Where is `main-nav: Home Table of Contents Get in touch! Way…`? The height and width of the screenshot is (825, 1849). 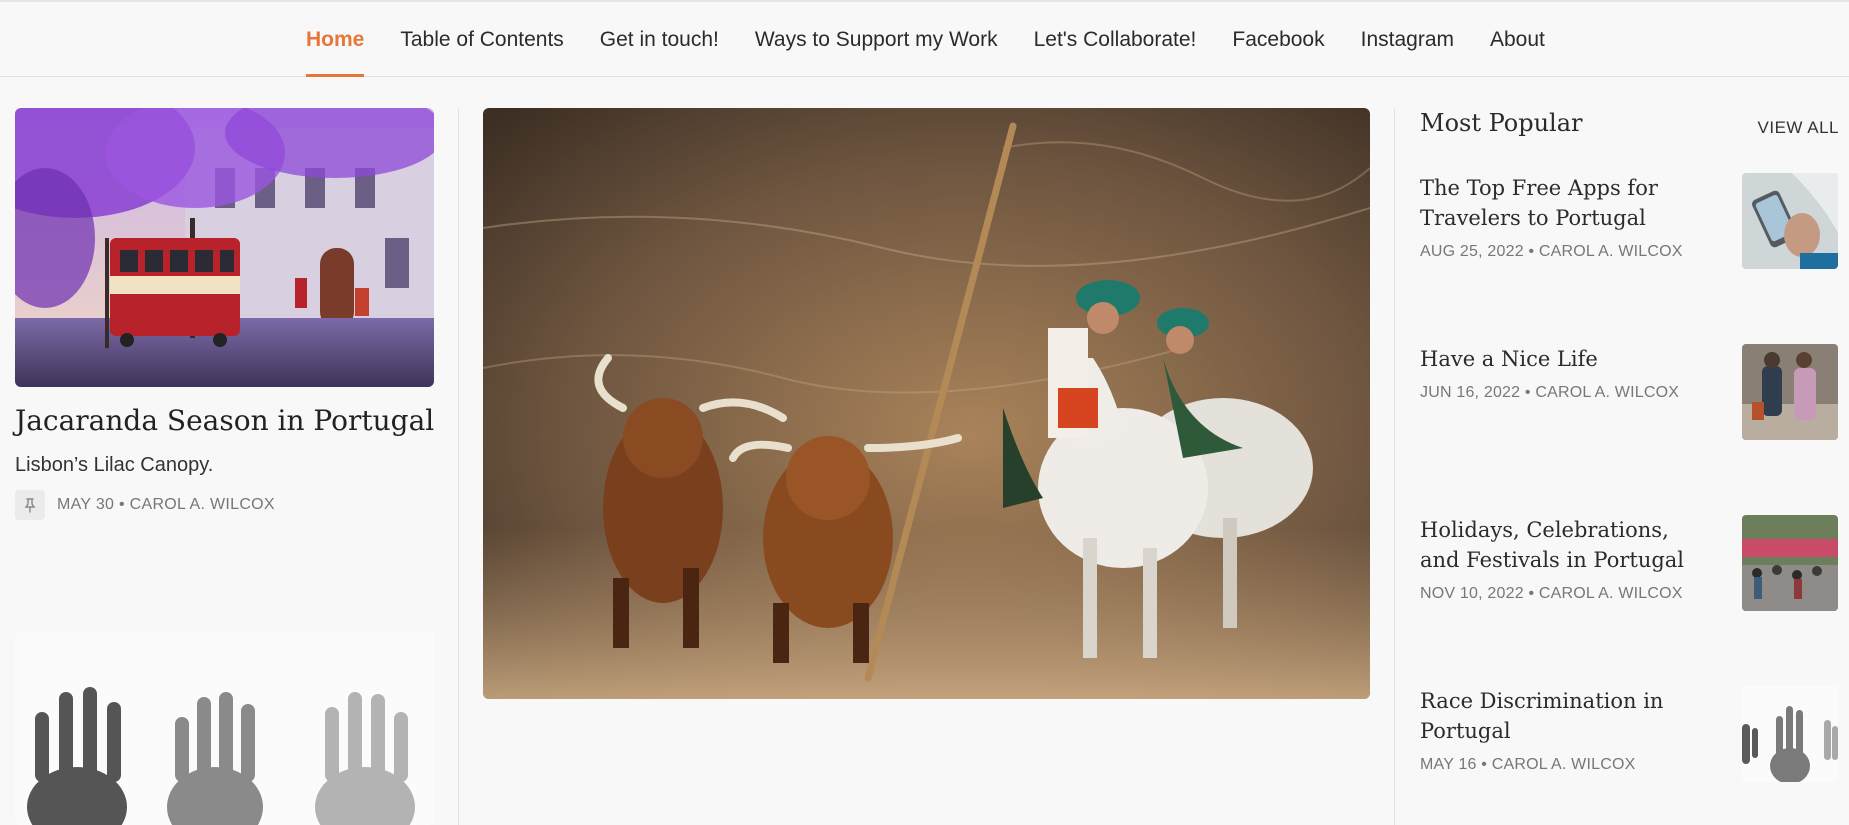 main-nav: Home Table of Contents Get in touch! Way… is located at coordinates (924, 39).